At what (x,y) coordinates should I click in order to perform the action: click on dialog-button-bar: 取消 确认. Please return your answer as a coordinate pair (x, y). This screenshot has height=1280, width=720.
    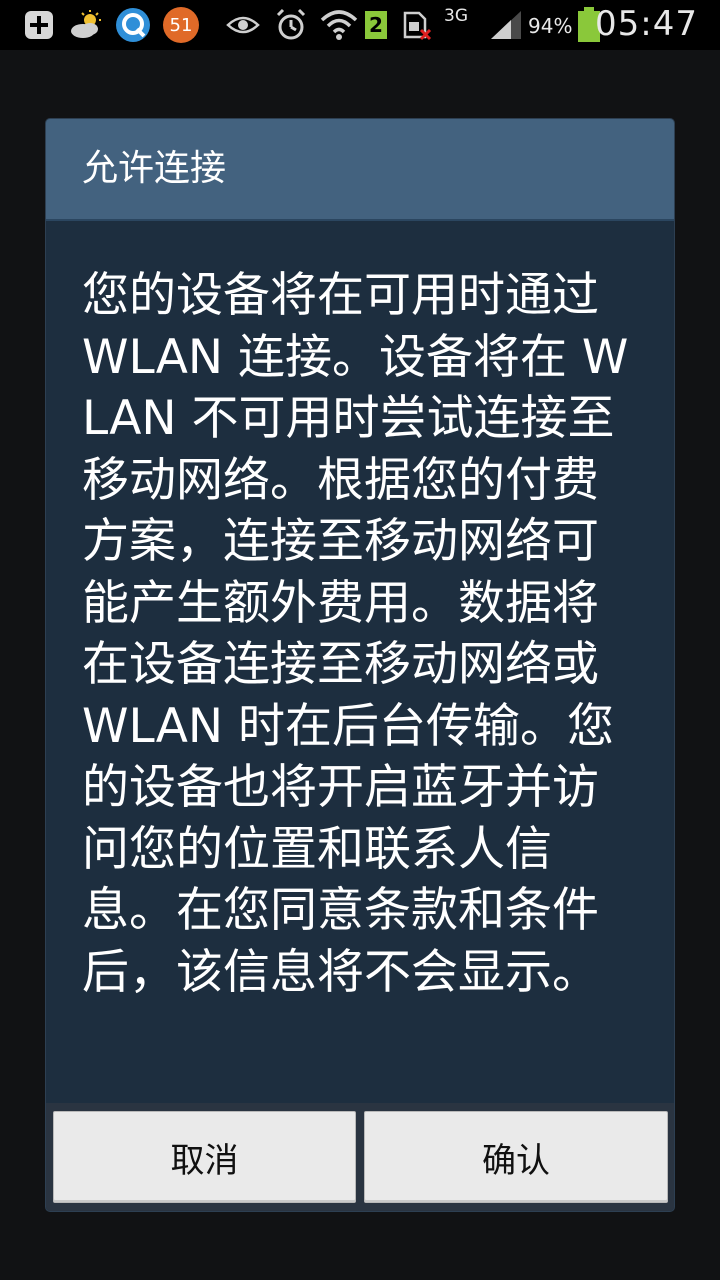
    Looking at the image, I should click on (360, 1157).